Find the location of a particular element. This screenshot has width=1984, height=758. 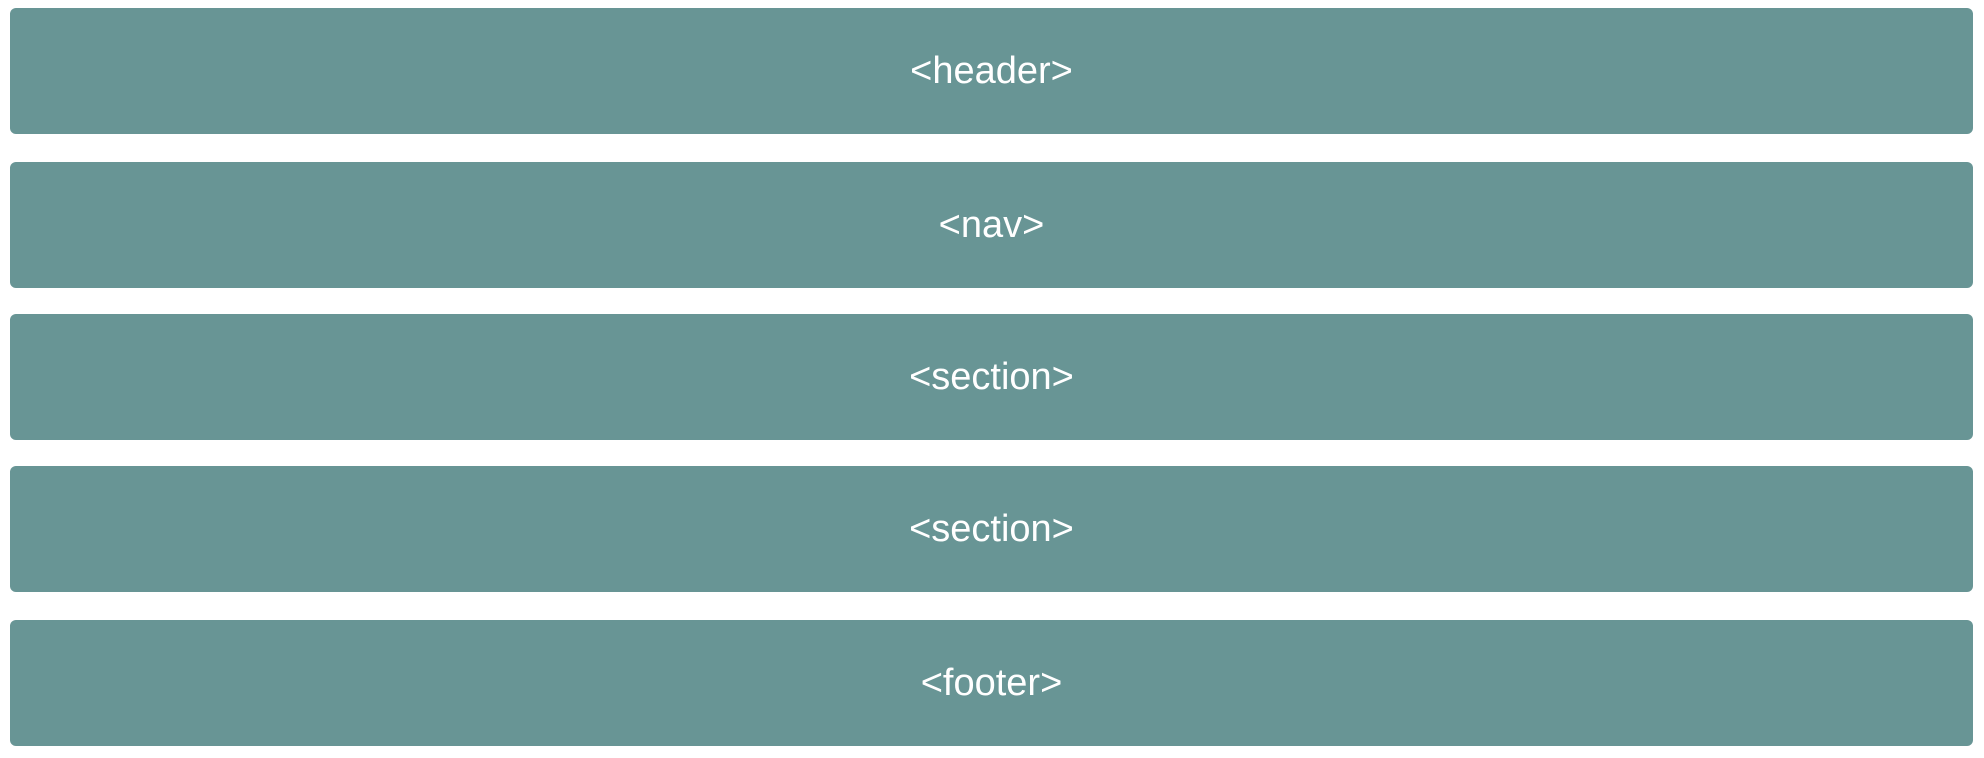

header-block-label: <header> is located at coordinates (991, 70).